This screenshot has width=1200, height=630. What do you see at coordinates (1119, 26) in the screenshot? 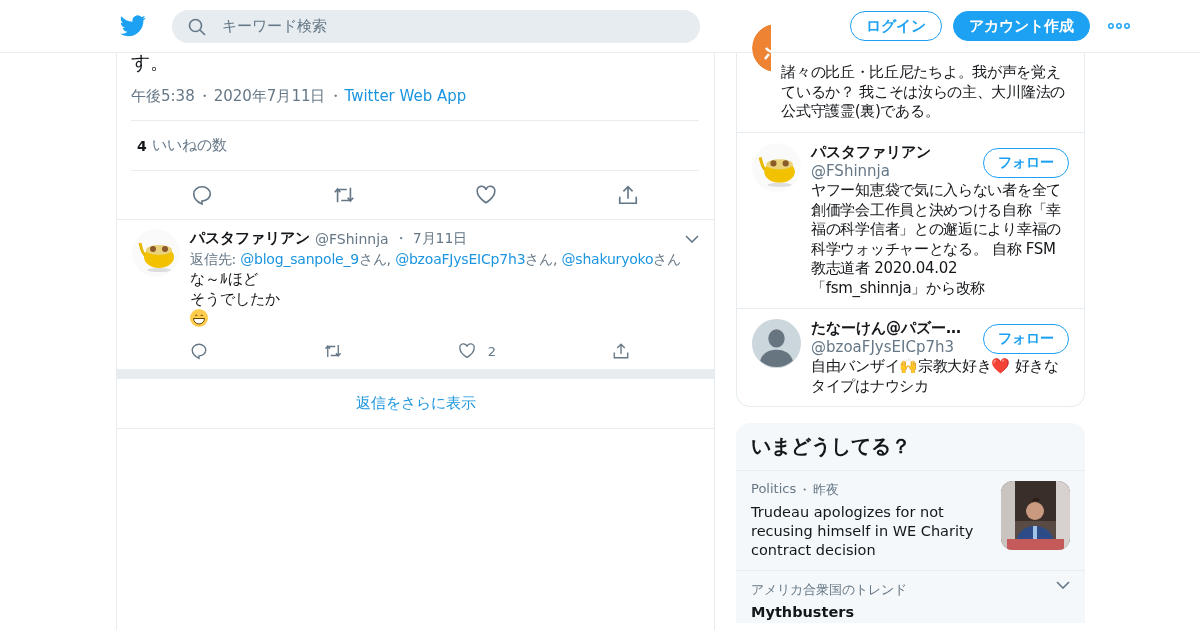
I see `more-icon` at bounding box center [1119, 26].